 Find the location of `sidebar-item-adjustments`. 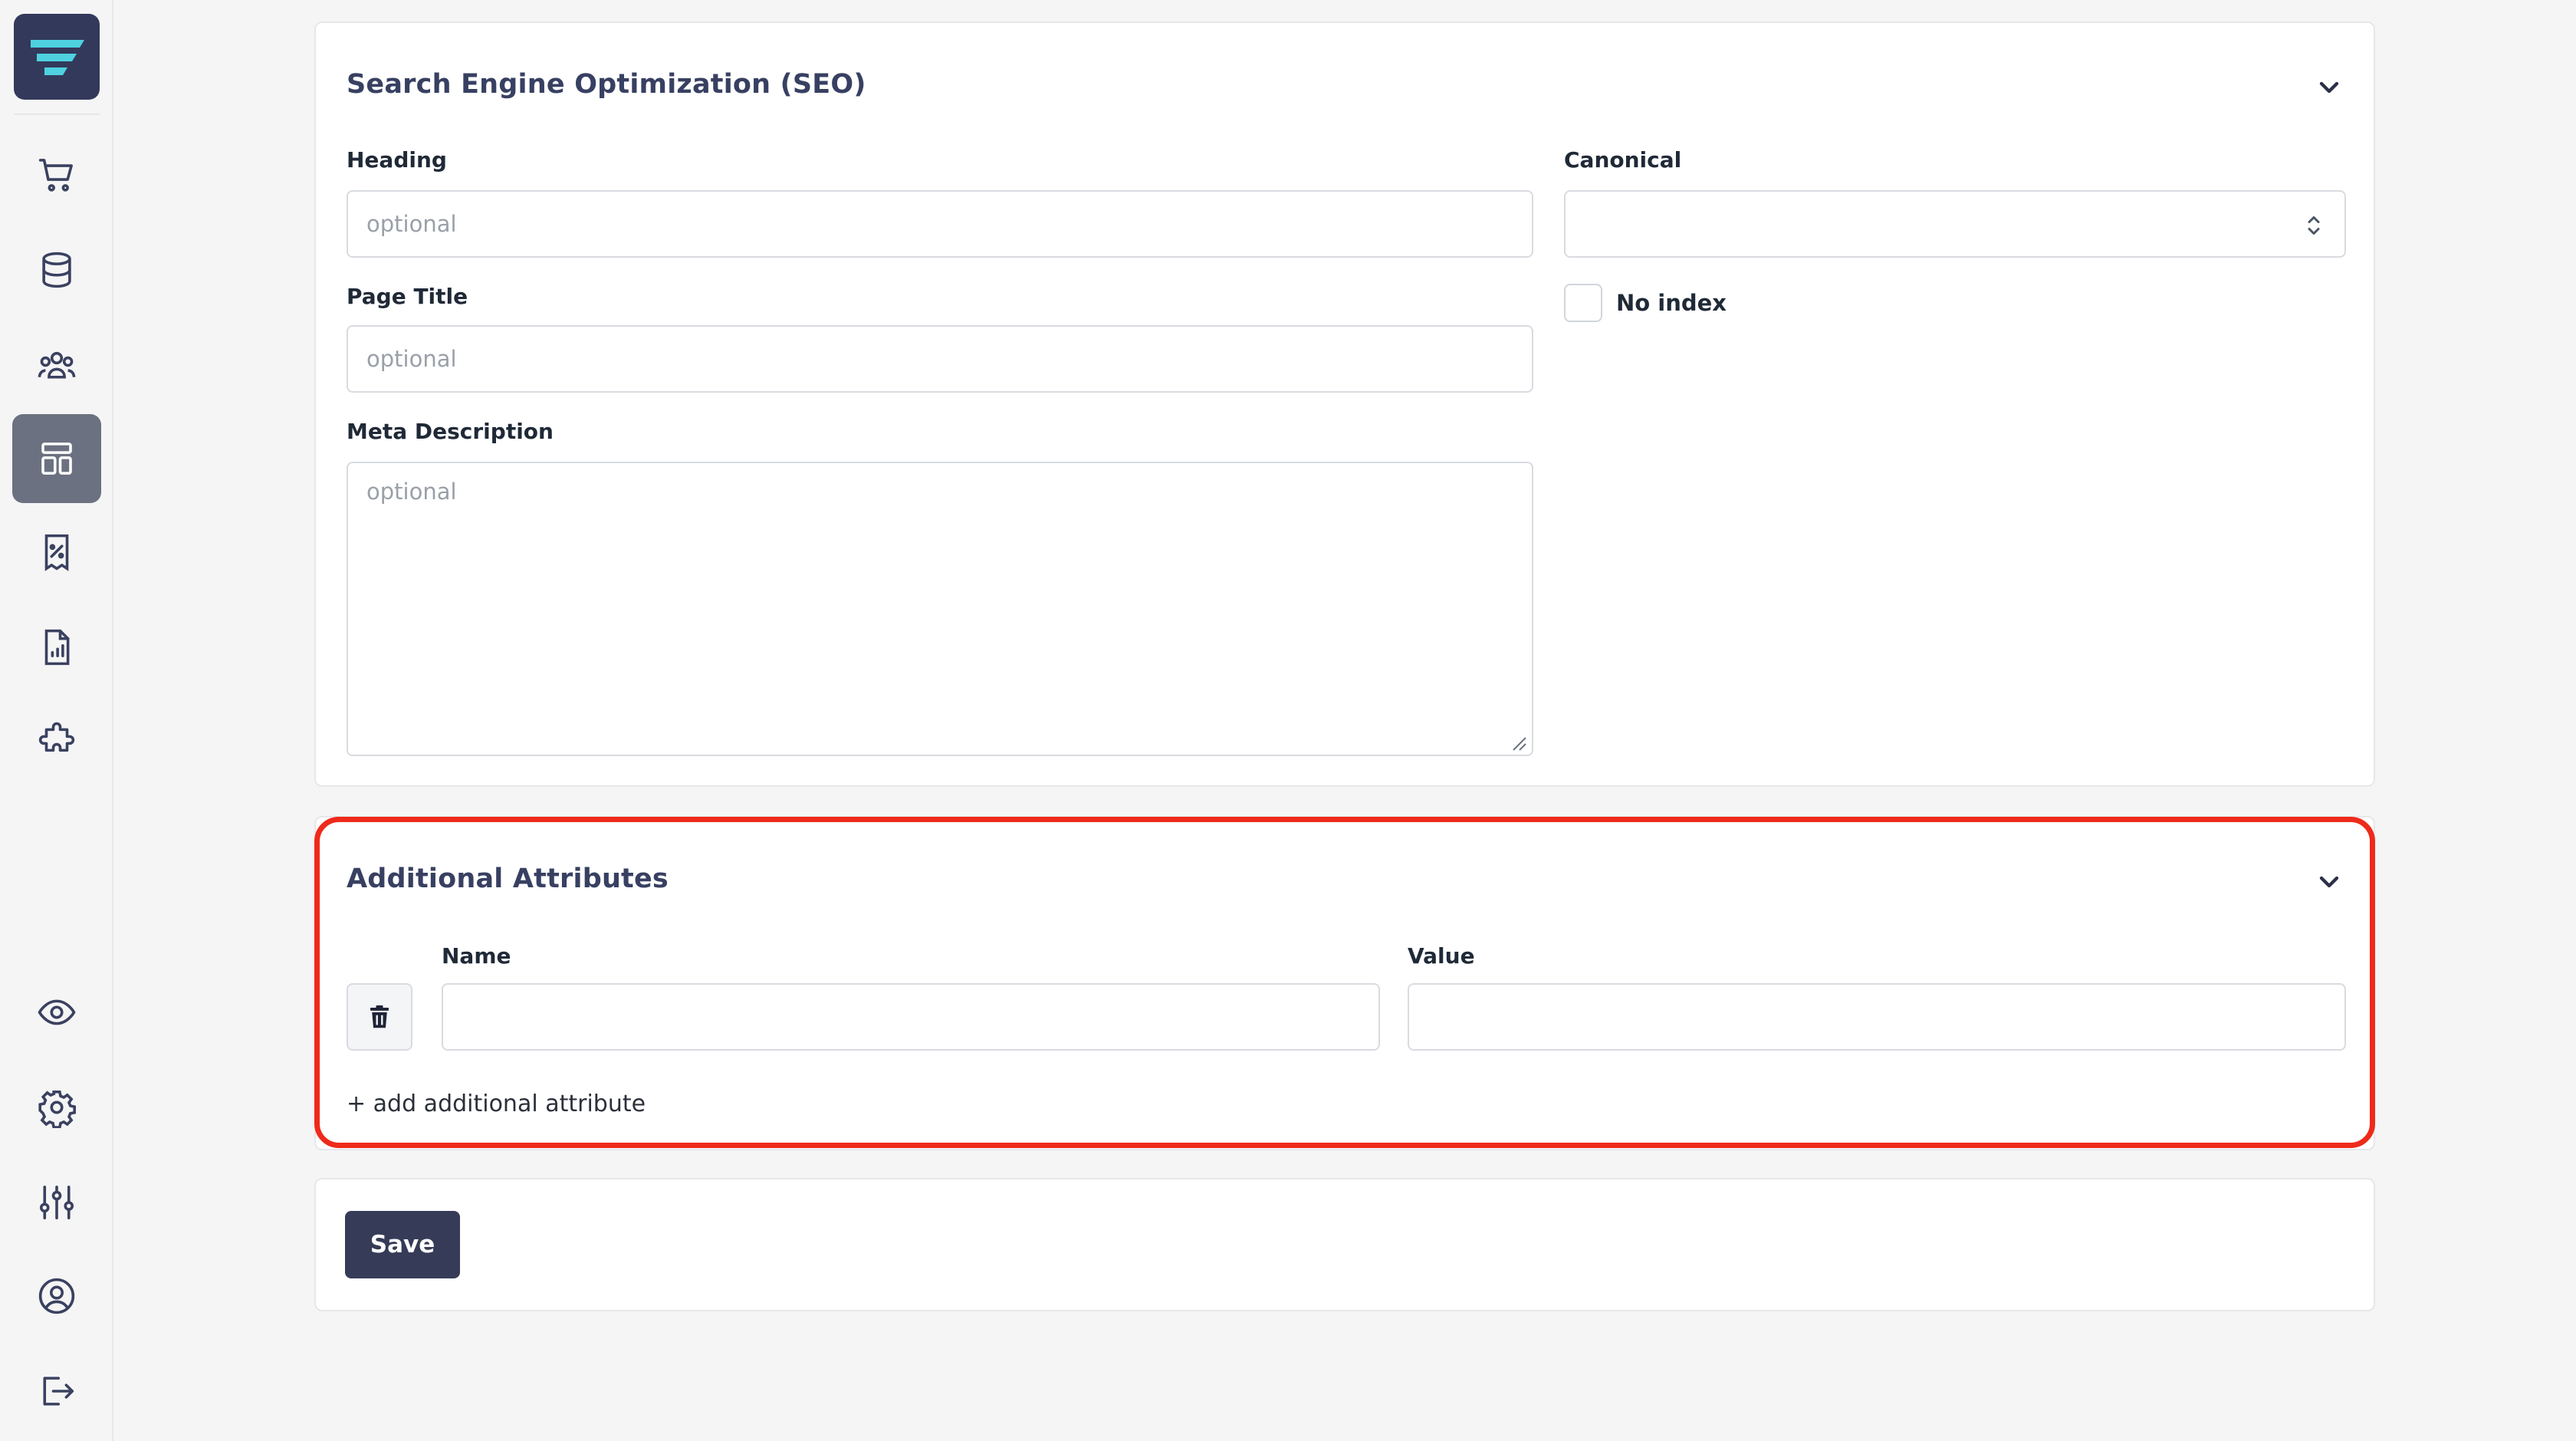

sidebar-item-adjustments is located at coordinates (57, 1202).